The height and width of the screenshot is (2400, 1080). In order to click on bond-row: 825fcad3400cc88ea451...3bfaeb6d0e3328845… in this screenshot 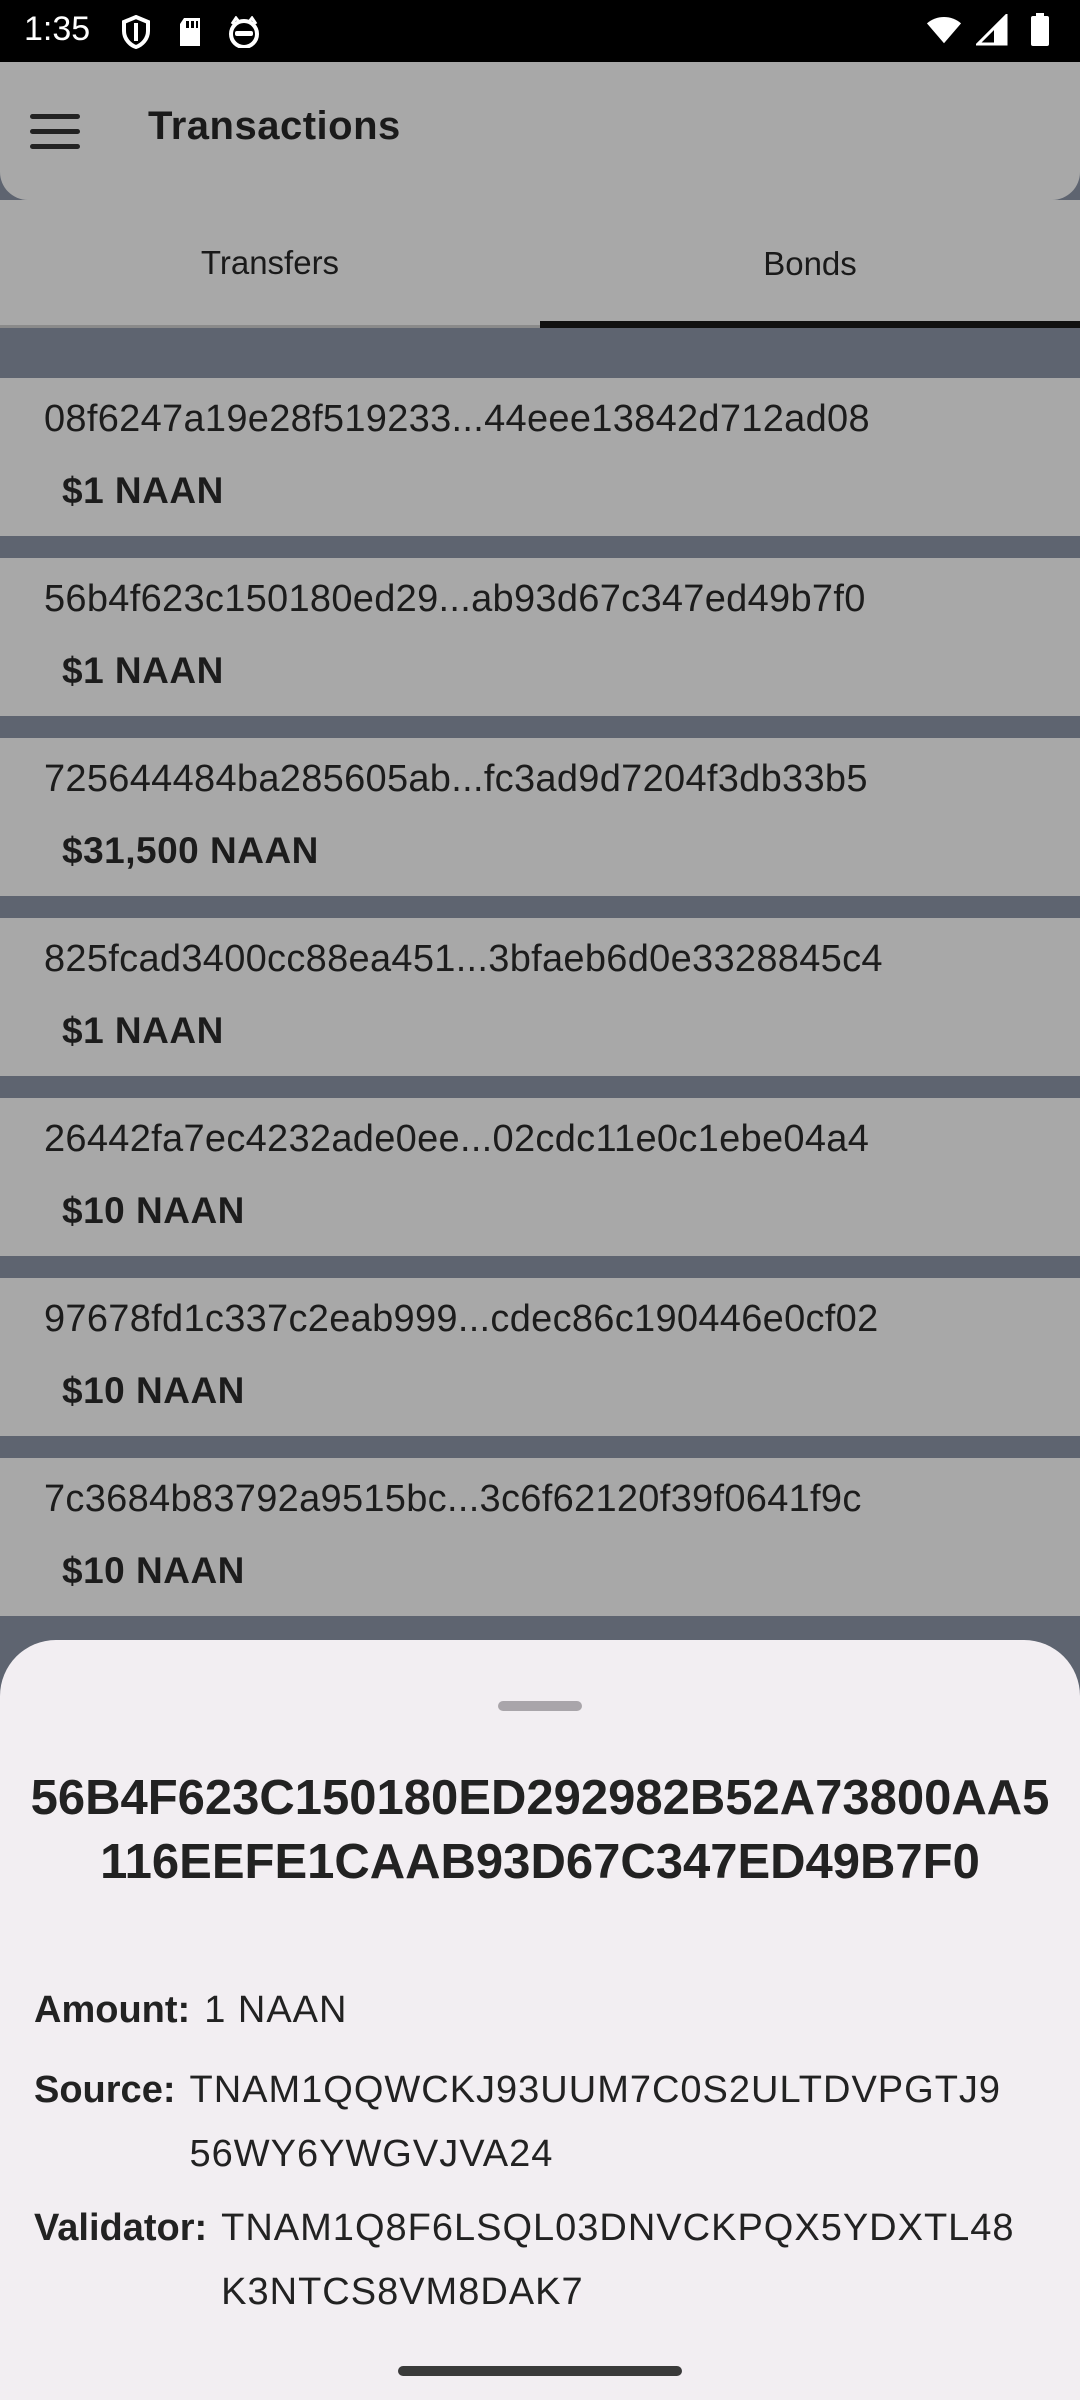, I will do `click(540, 997)`.